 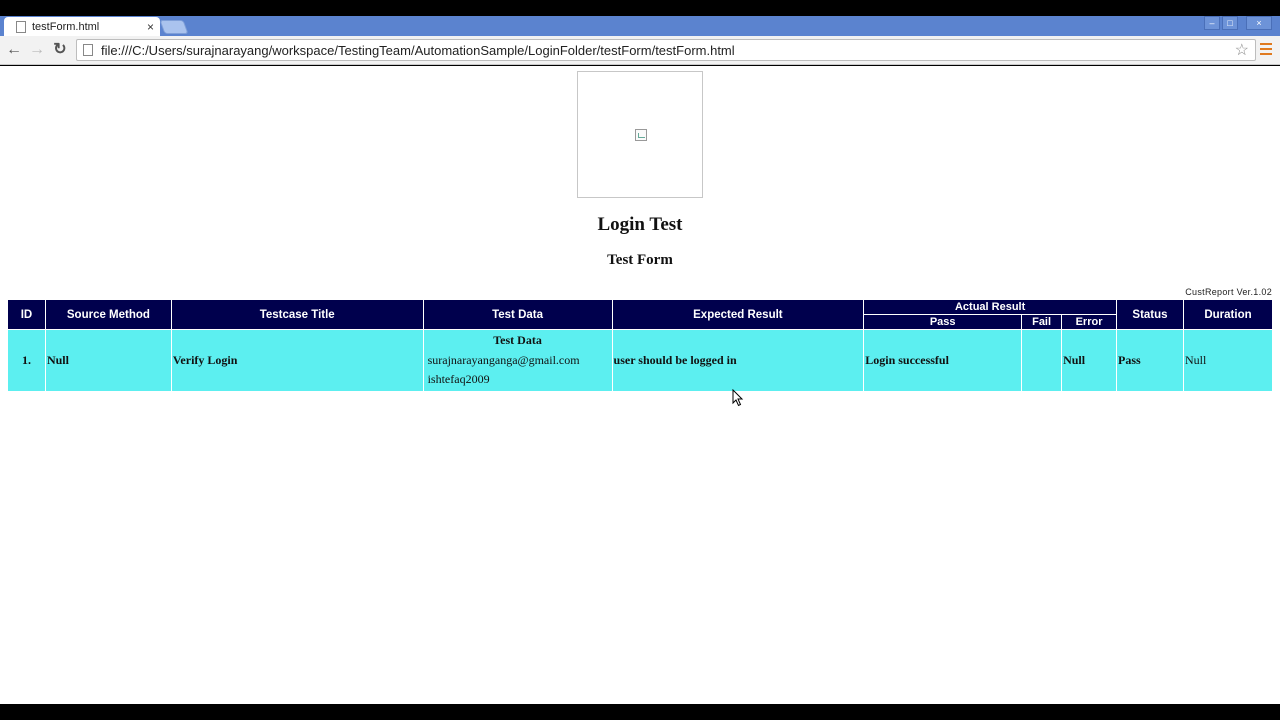 I want to click on header-expected-result: Expected Result, so click(x=738, y=314).